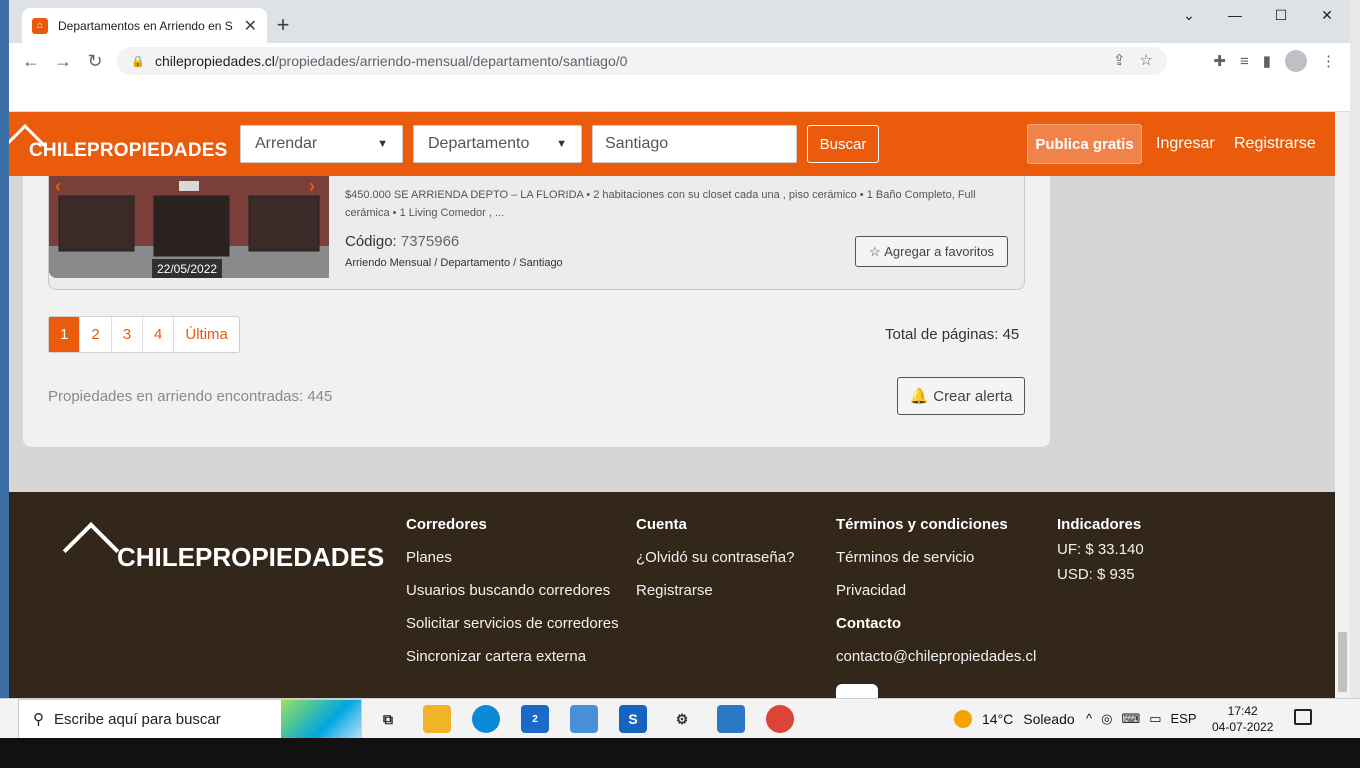 The image size is (1360, 768). Describe the element at coordinates (1275, 144) in the screenshot. I see `register-link: Registrarse` at that location.